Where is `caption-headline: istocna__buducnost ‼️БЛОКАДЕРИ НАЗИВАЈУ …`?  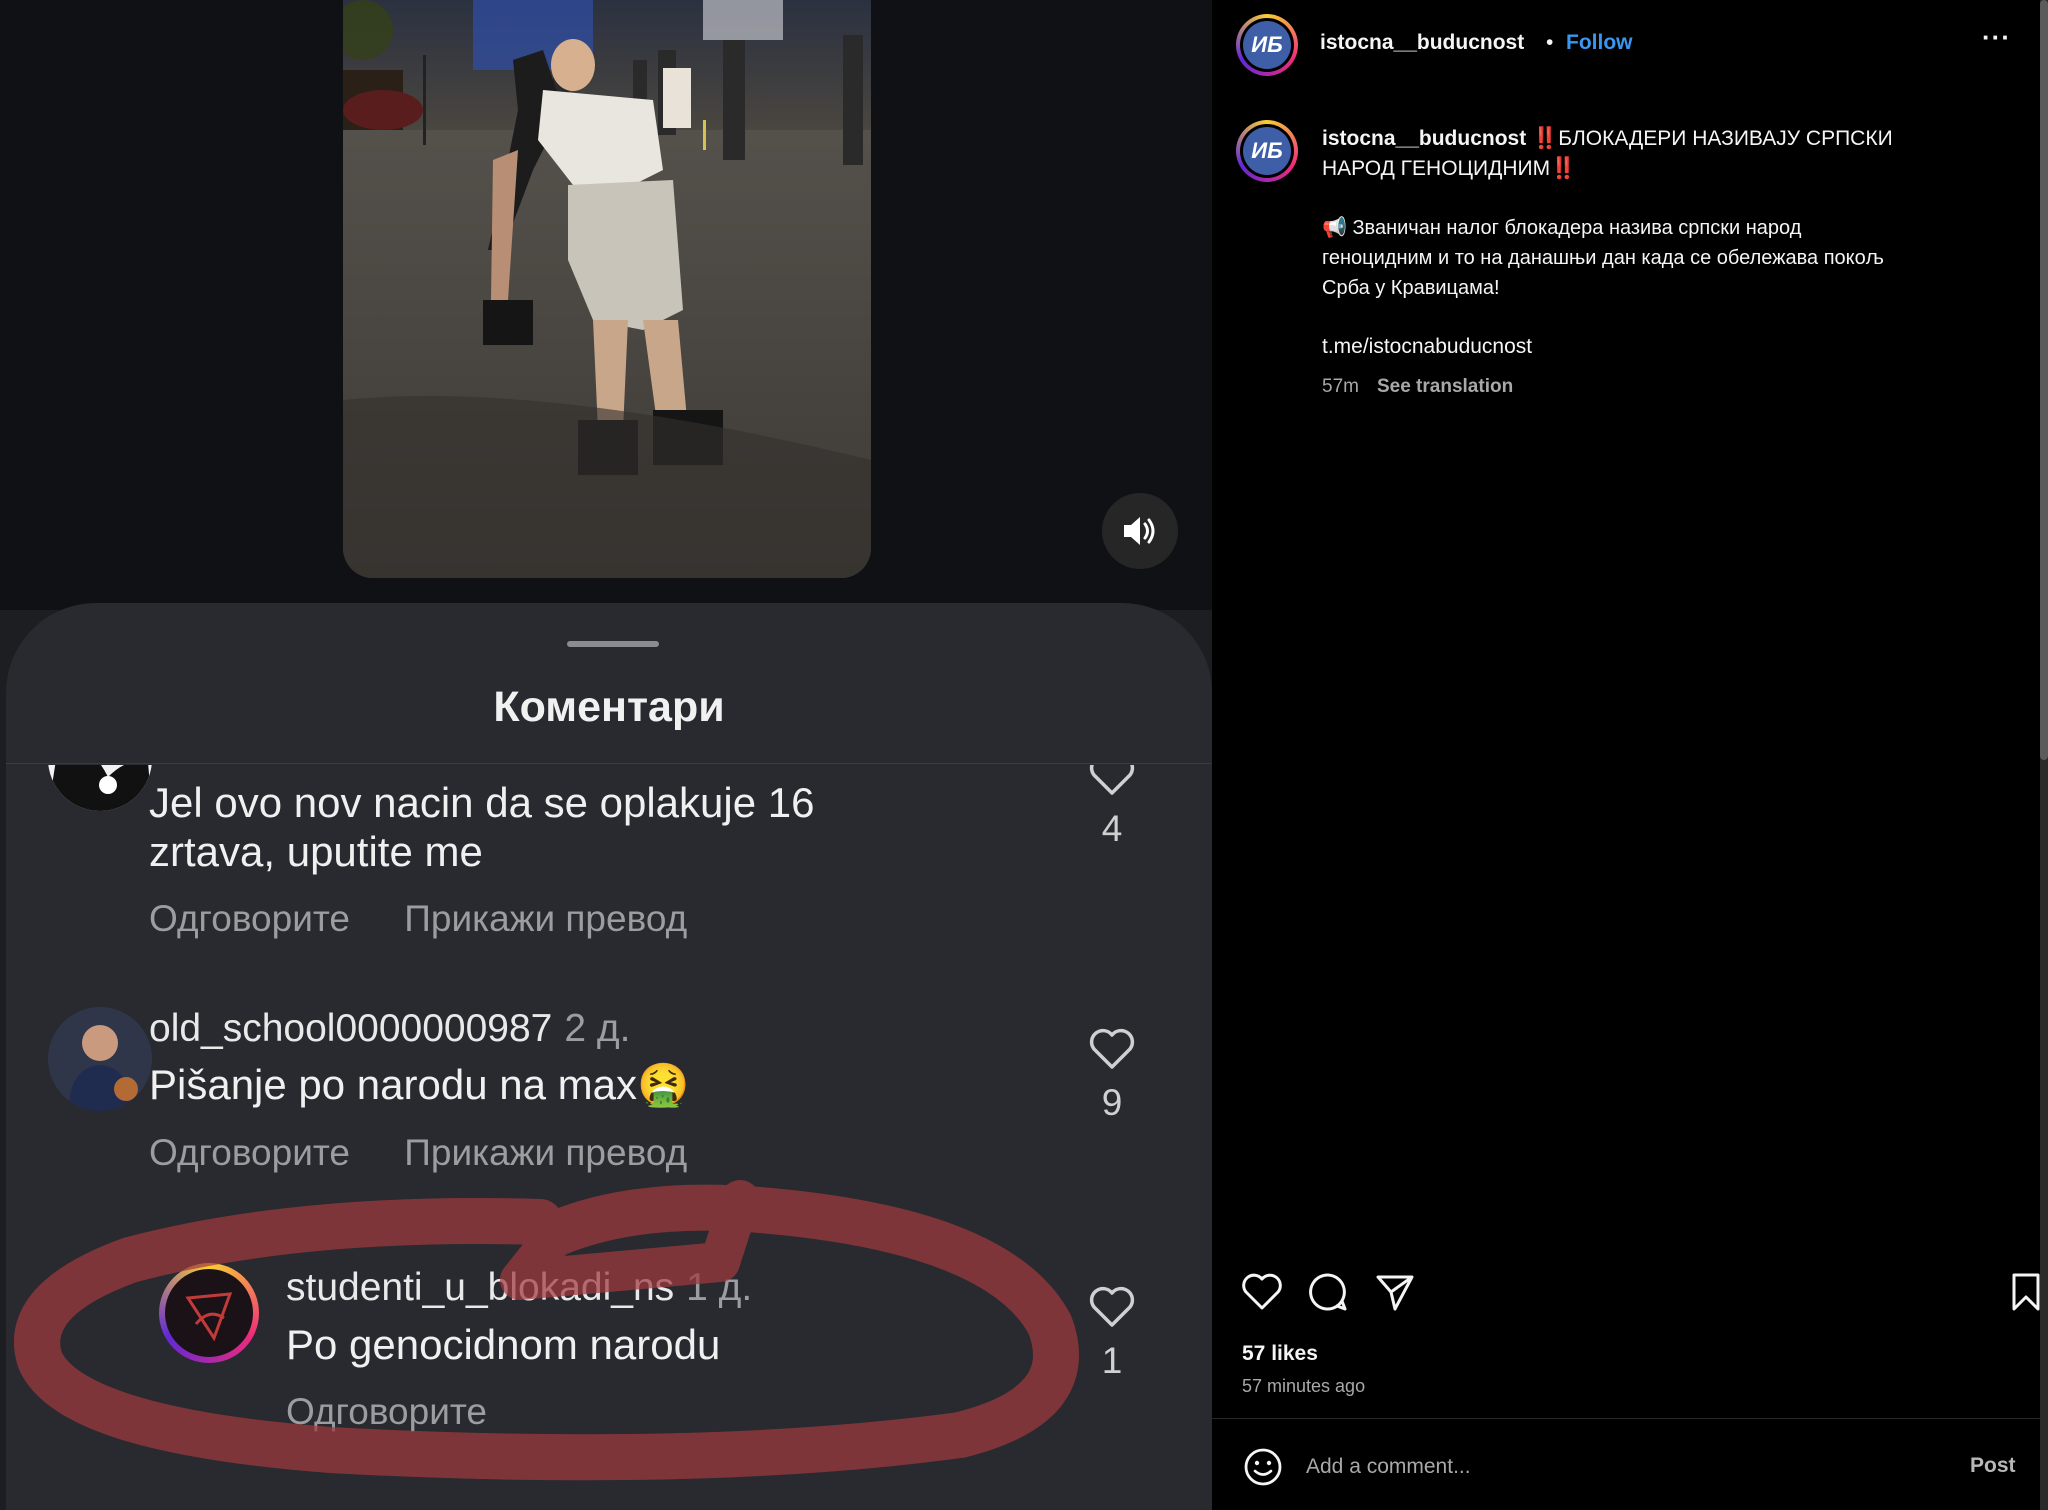 caption-headline: istocna__buducnost ‼️БЛОКАДЕРИ НАЗИВАЈУ … is located at coordinates (1667, 154).